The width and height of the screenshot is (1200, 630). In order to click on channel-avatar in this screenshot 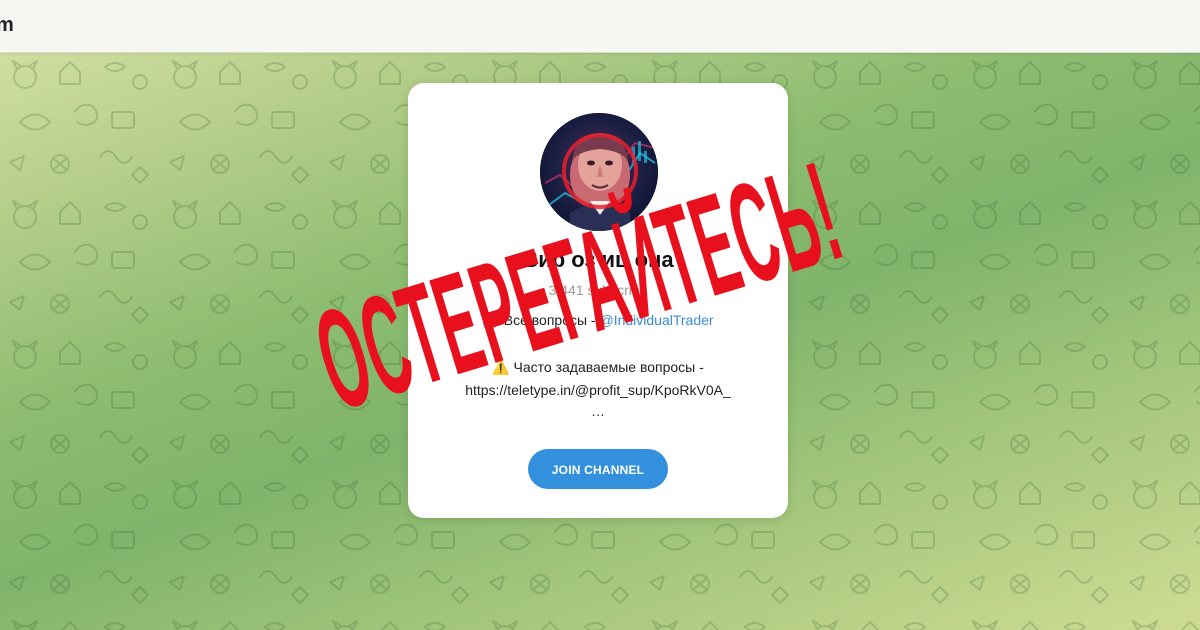, I will do `click(599, 172)`.